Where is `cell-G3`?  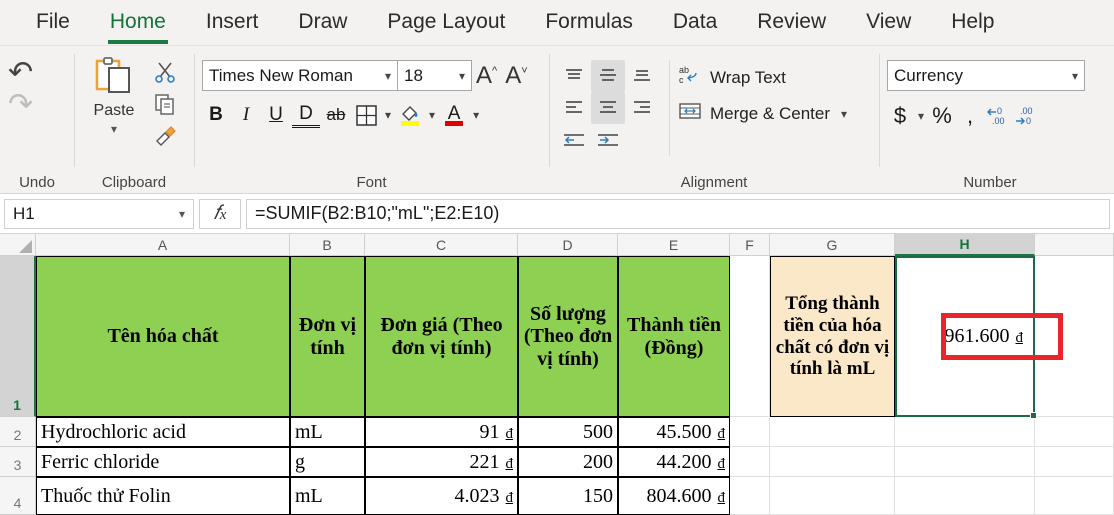 cell-G3 is located at coordinates (832, 462).